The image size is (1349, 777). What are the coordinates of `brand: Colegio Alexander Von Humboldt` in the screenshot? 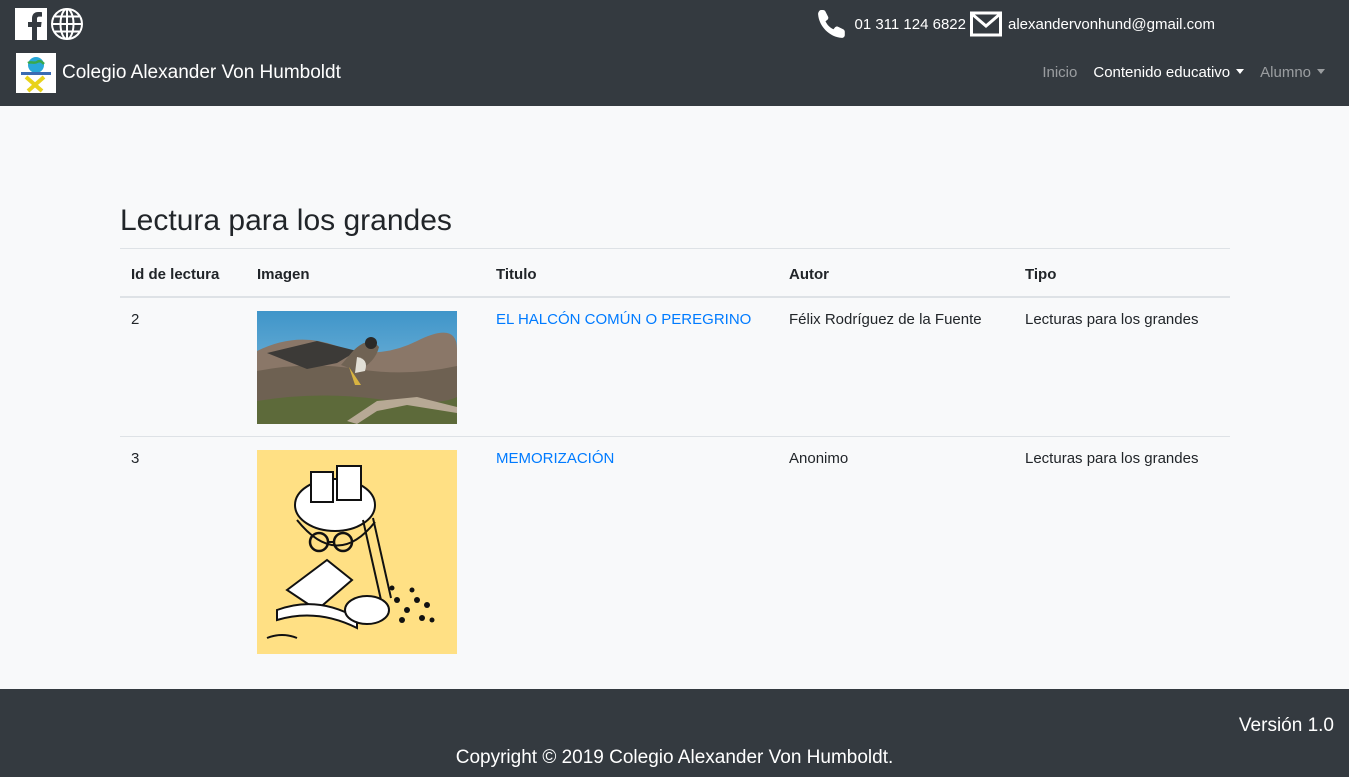 It's located at (178, 73).